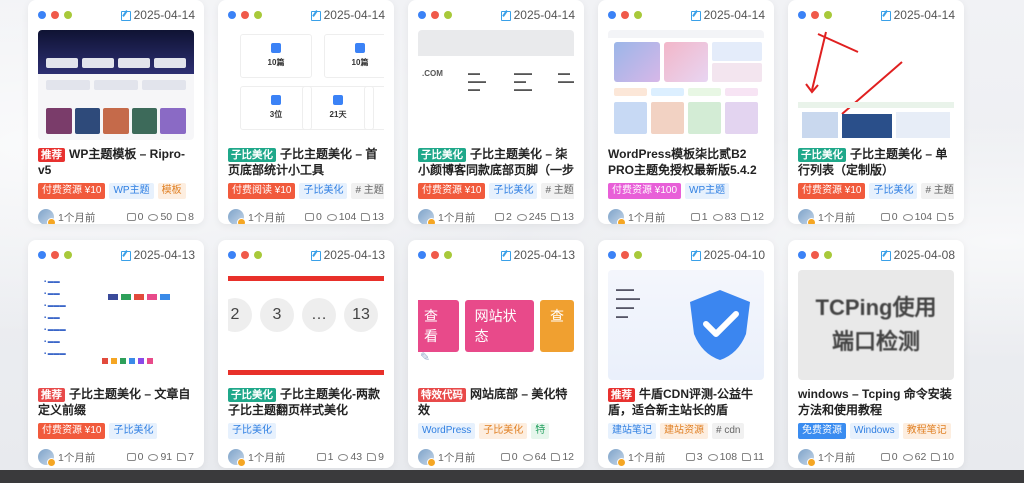 This screenshot has height=483, width=1024. What do you see at coordinates (116, 162) in the screenshot?
I see `post-title: 推荐 WP主题模板 – Ripro-v5` at bounding box center [116, 162].